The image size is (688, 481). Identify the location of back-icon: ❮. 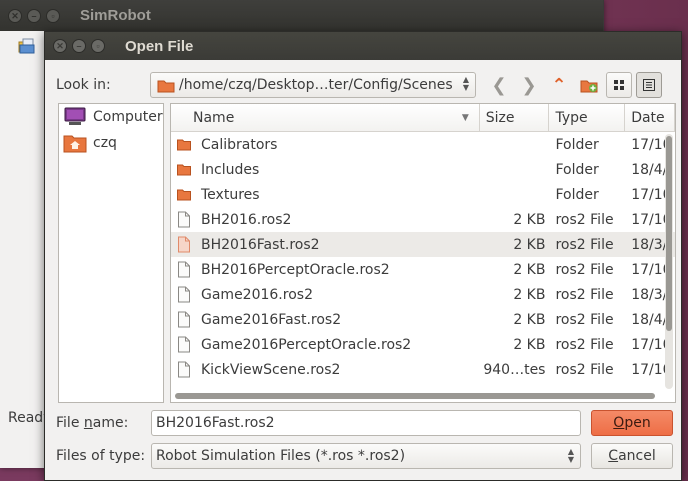
(499, 85).